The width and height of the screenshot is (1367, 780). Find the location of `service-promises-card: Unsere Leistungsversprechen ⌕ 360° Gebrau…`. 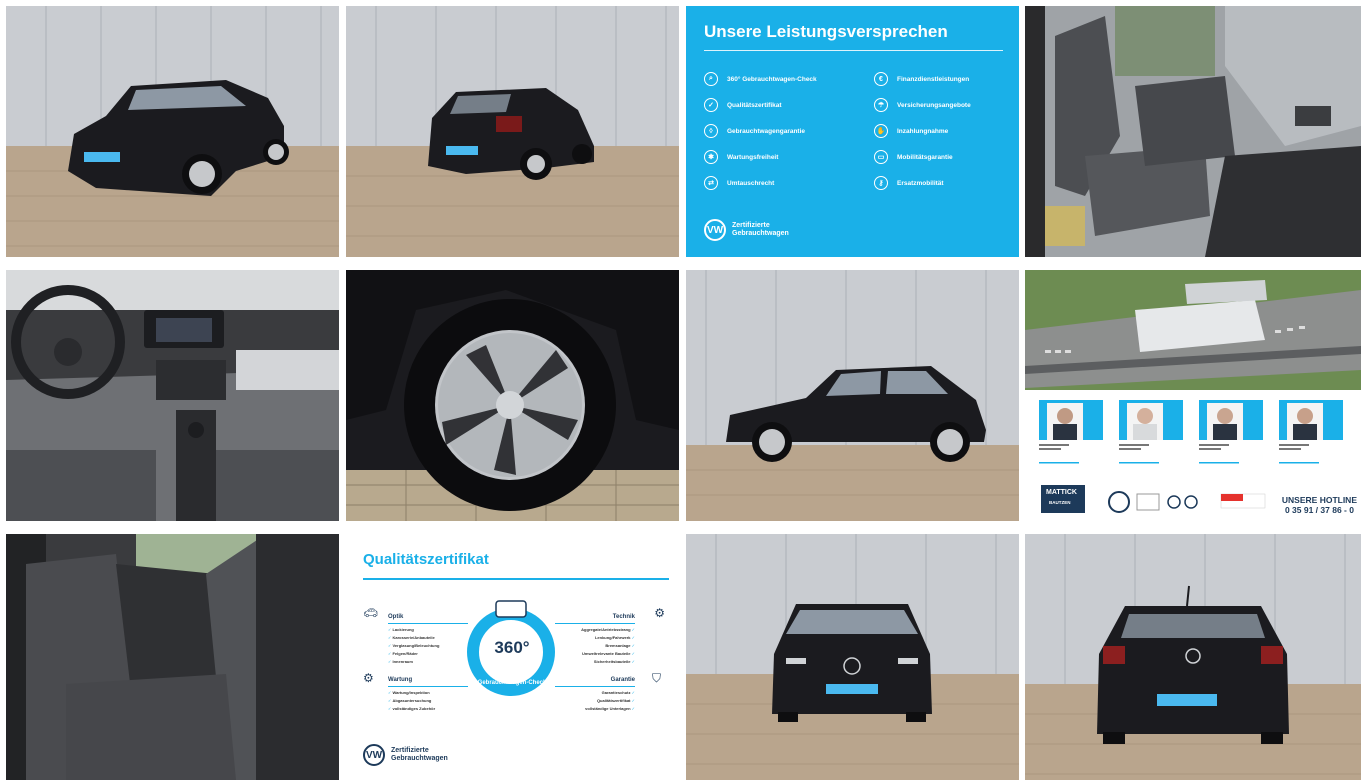

service-promises-card: Unsere Leistungsversprechen ⌕ 360° Gebrau… is located at coordinates (852, 131).